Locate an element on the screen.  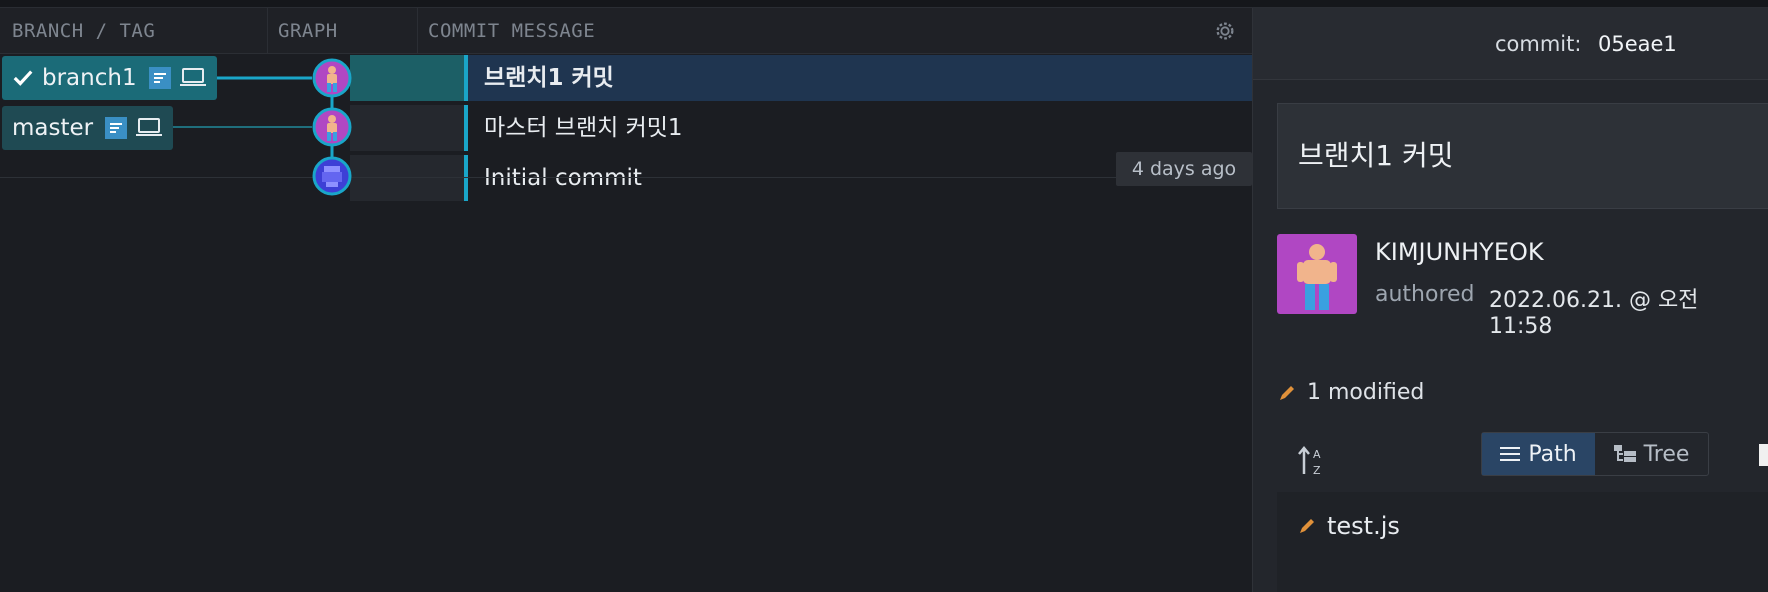
authored-label: authored is located at coordinates (1425, 294).